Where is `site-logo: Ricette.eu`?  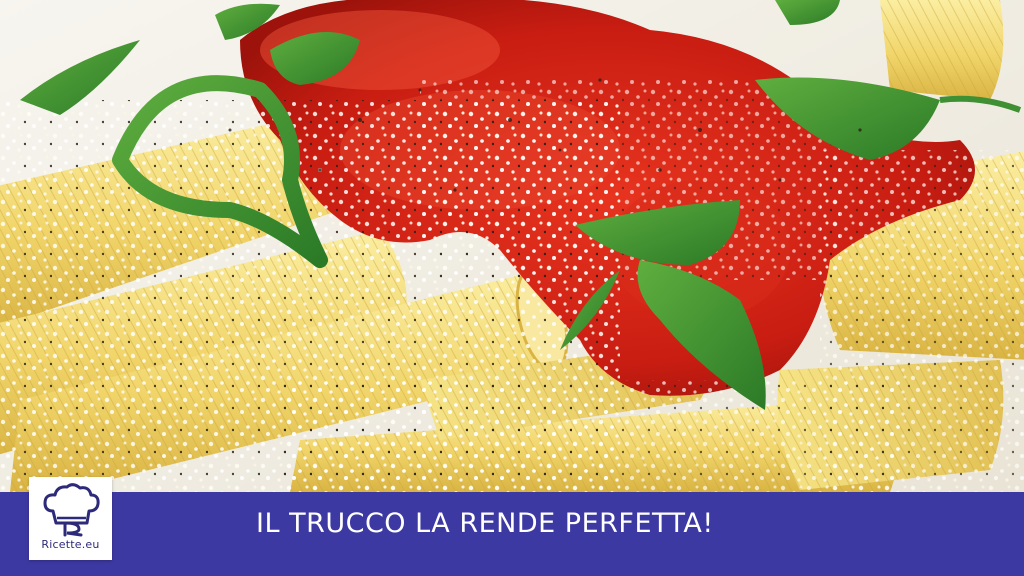
site-logo: Ricette.eu is located at coordinates (70, 518).